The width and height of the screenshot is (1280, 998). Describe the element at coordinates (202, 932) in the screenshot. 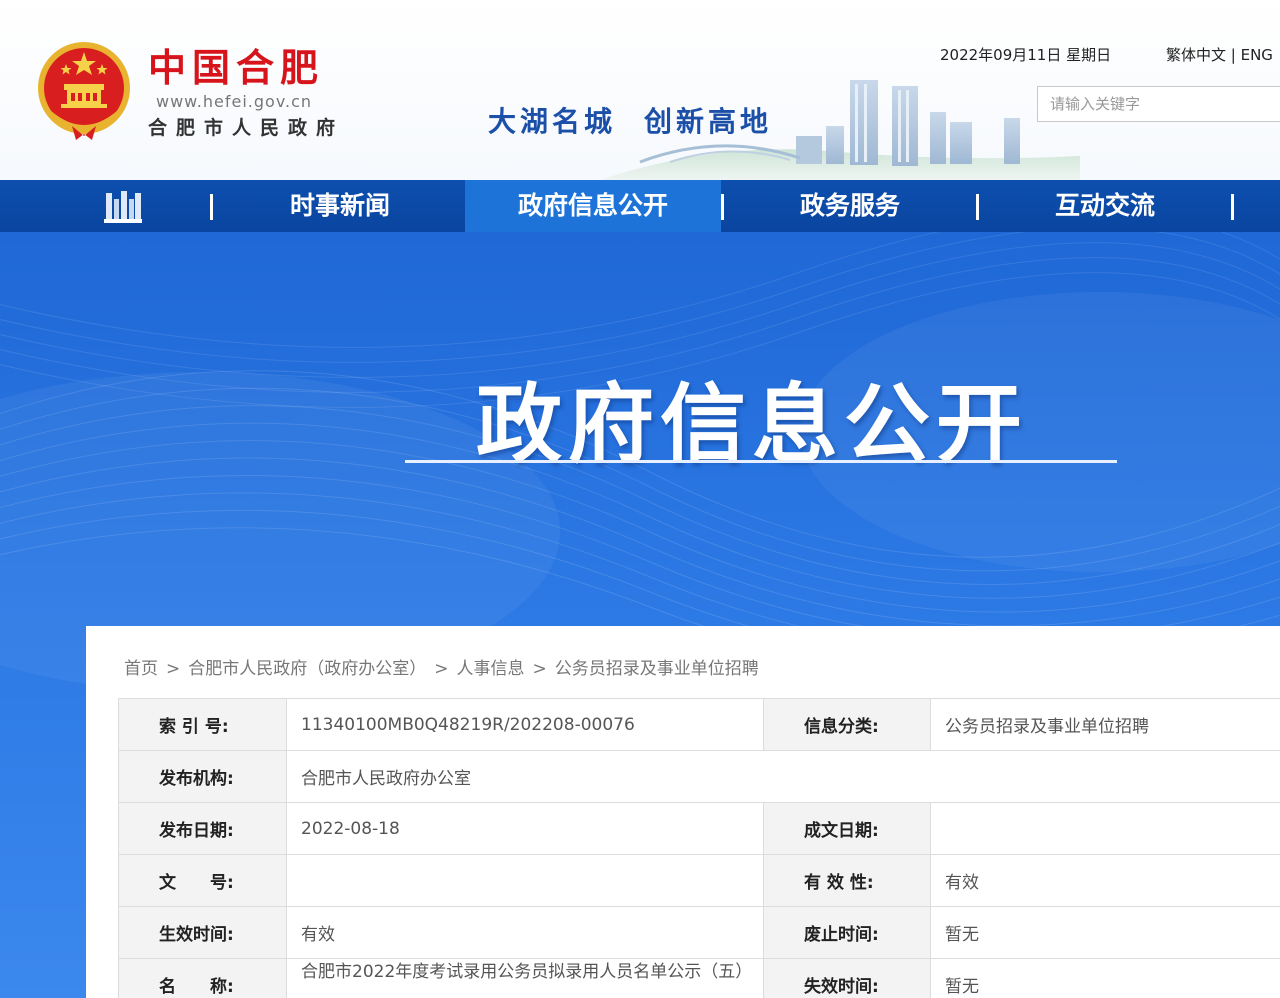

I see `effective-label: 生效时间:` at that location.